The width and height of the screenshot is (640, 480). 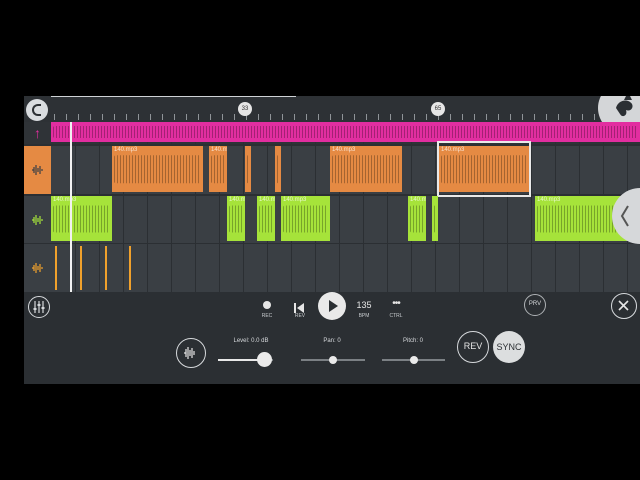 What do you see at coordinates (332, 306) in the screenshot?
I see `play-icon` at bounding box center [332, 306].